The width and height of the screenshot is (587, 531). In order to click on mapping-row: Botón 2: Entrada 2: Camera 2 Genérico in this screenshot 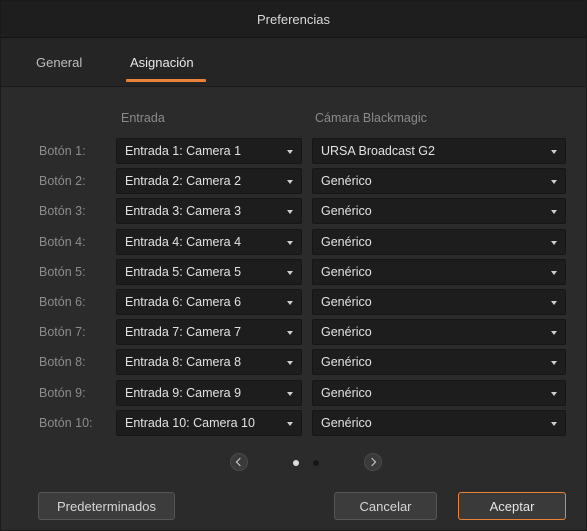, I will do `click(293, 181)`.